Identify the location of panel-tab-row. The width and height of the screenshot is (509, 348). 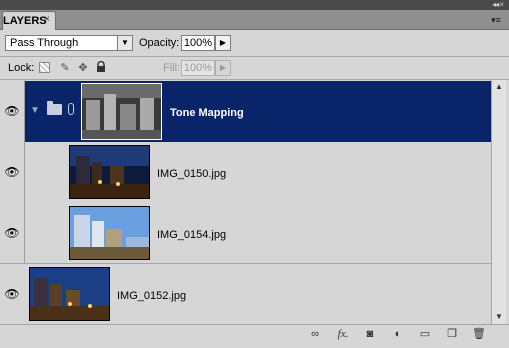
(254, 20).